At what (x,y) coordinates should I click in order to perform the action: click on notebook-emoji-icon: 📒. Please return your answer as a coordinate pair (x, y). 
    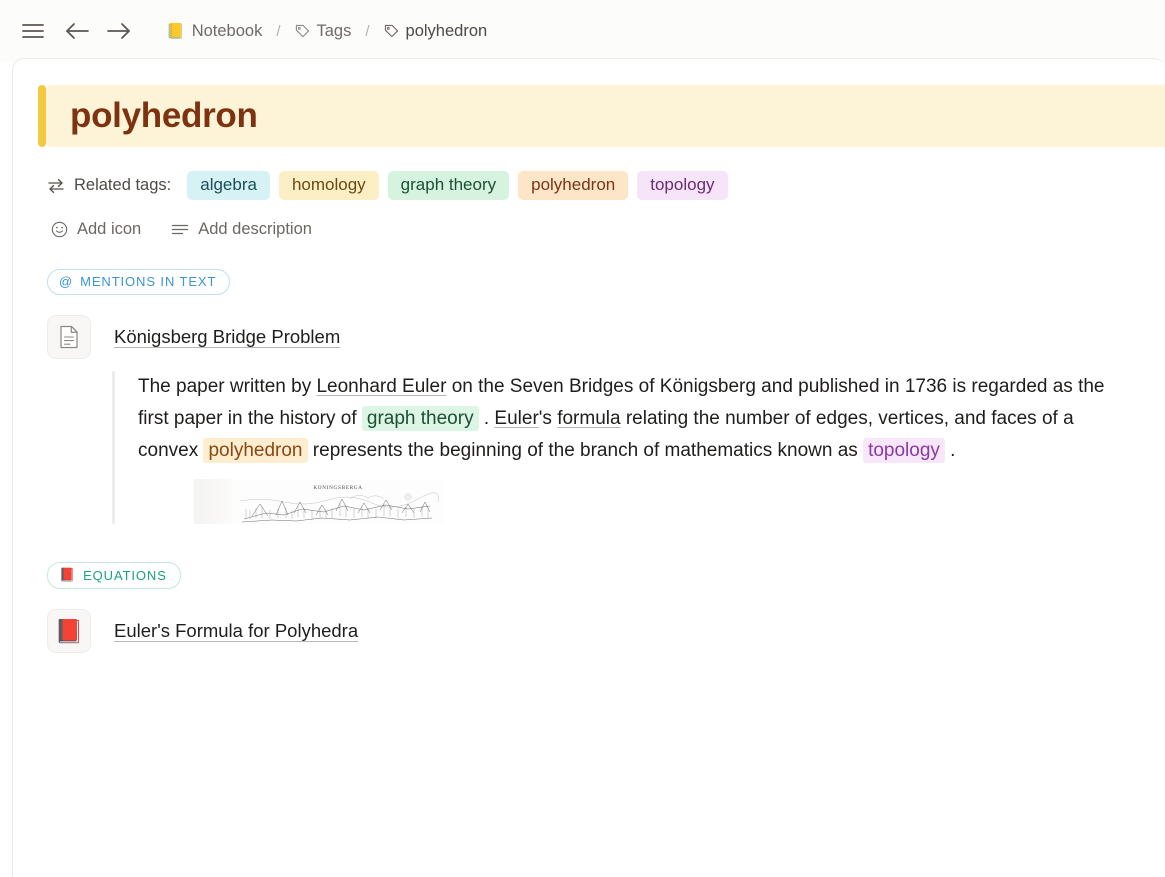
    Looking at the image, I should click on (175, 31).